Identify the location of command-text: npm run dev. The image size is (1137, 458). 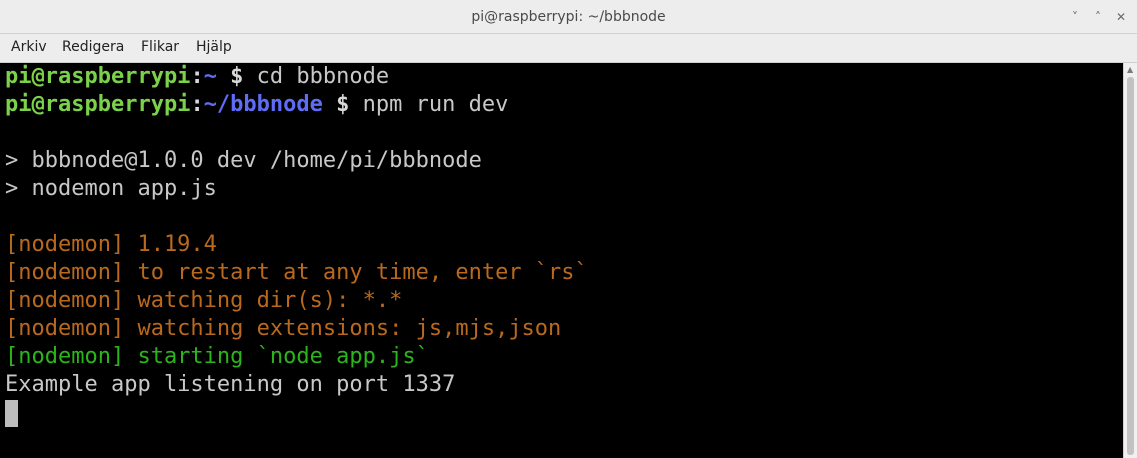
(429, 104).